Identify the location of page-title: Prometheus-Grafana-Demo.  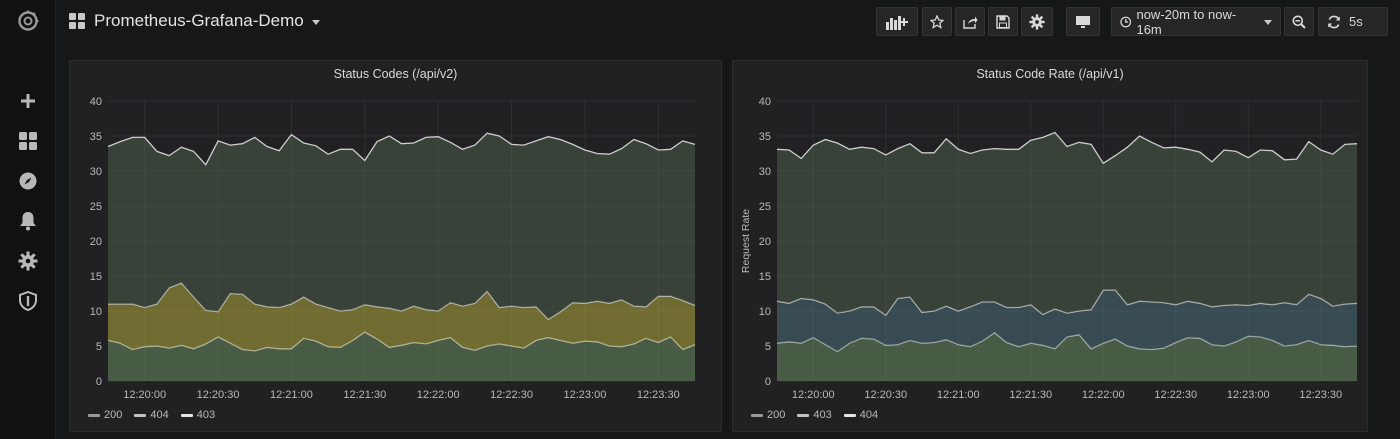
(199, 20).